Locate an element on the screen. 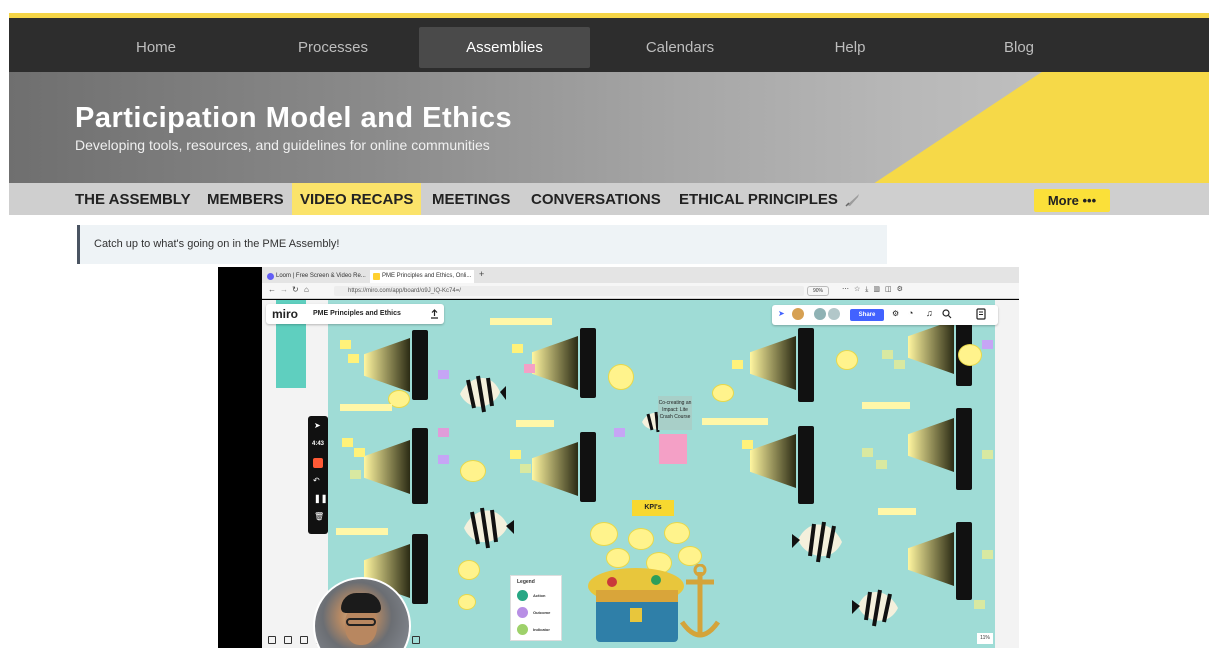  vote-tool-icon is located at coordinates (416, 640).